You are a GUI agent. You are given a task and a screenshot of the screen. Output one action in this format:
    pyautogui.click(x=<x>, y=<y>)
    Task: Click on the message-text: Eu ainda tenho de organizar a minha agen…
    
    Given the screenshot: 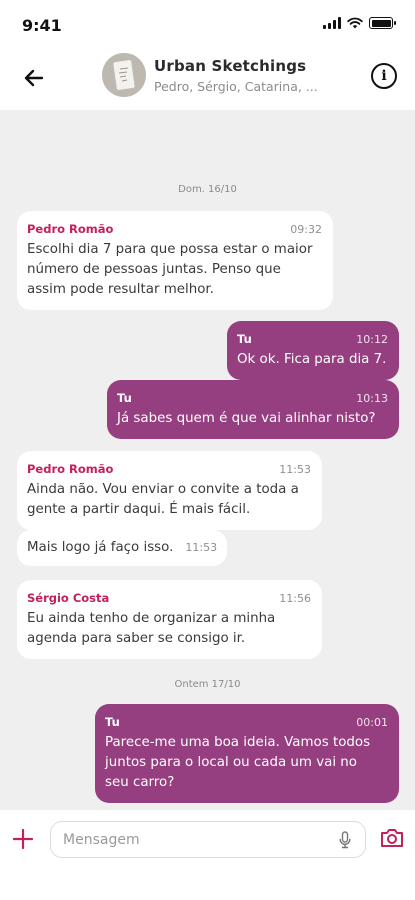 What is the action you would take?
    pyautogui.click(x=151, y=628)
    